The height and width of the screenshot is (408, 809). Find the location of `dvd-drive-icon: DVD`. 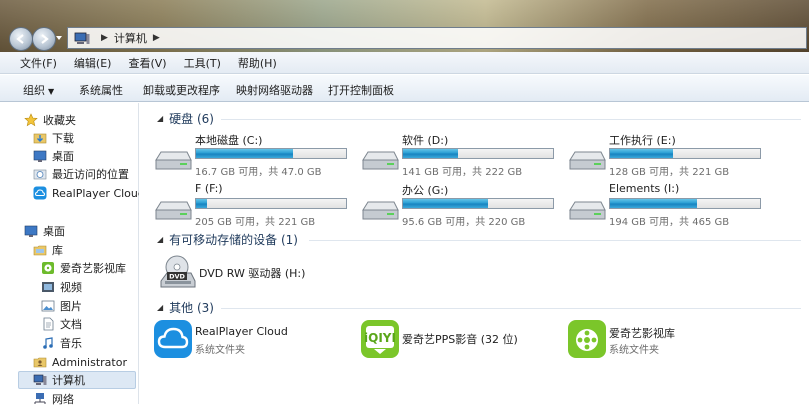

dvd-drive-icon: DVD is located at coordinates (178, 271).